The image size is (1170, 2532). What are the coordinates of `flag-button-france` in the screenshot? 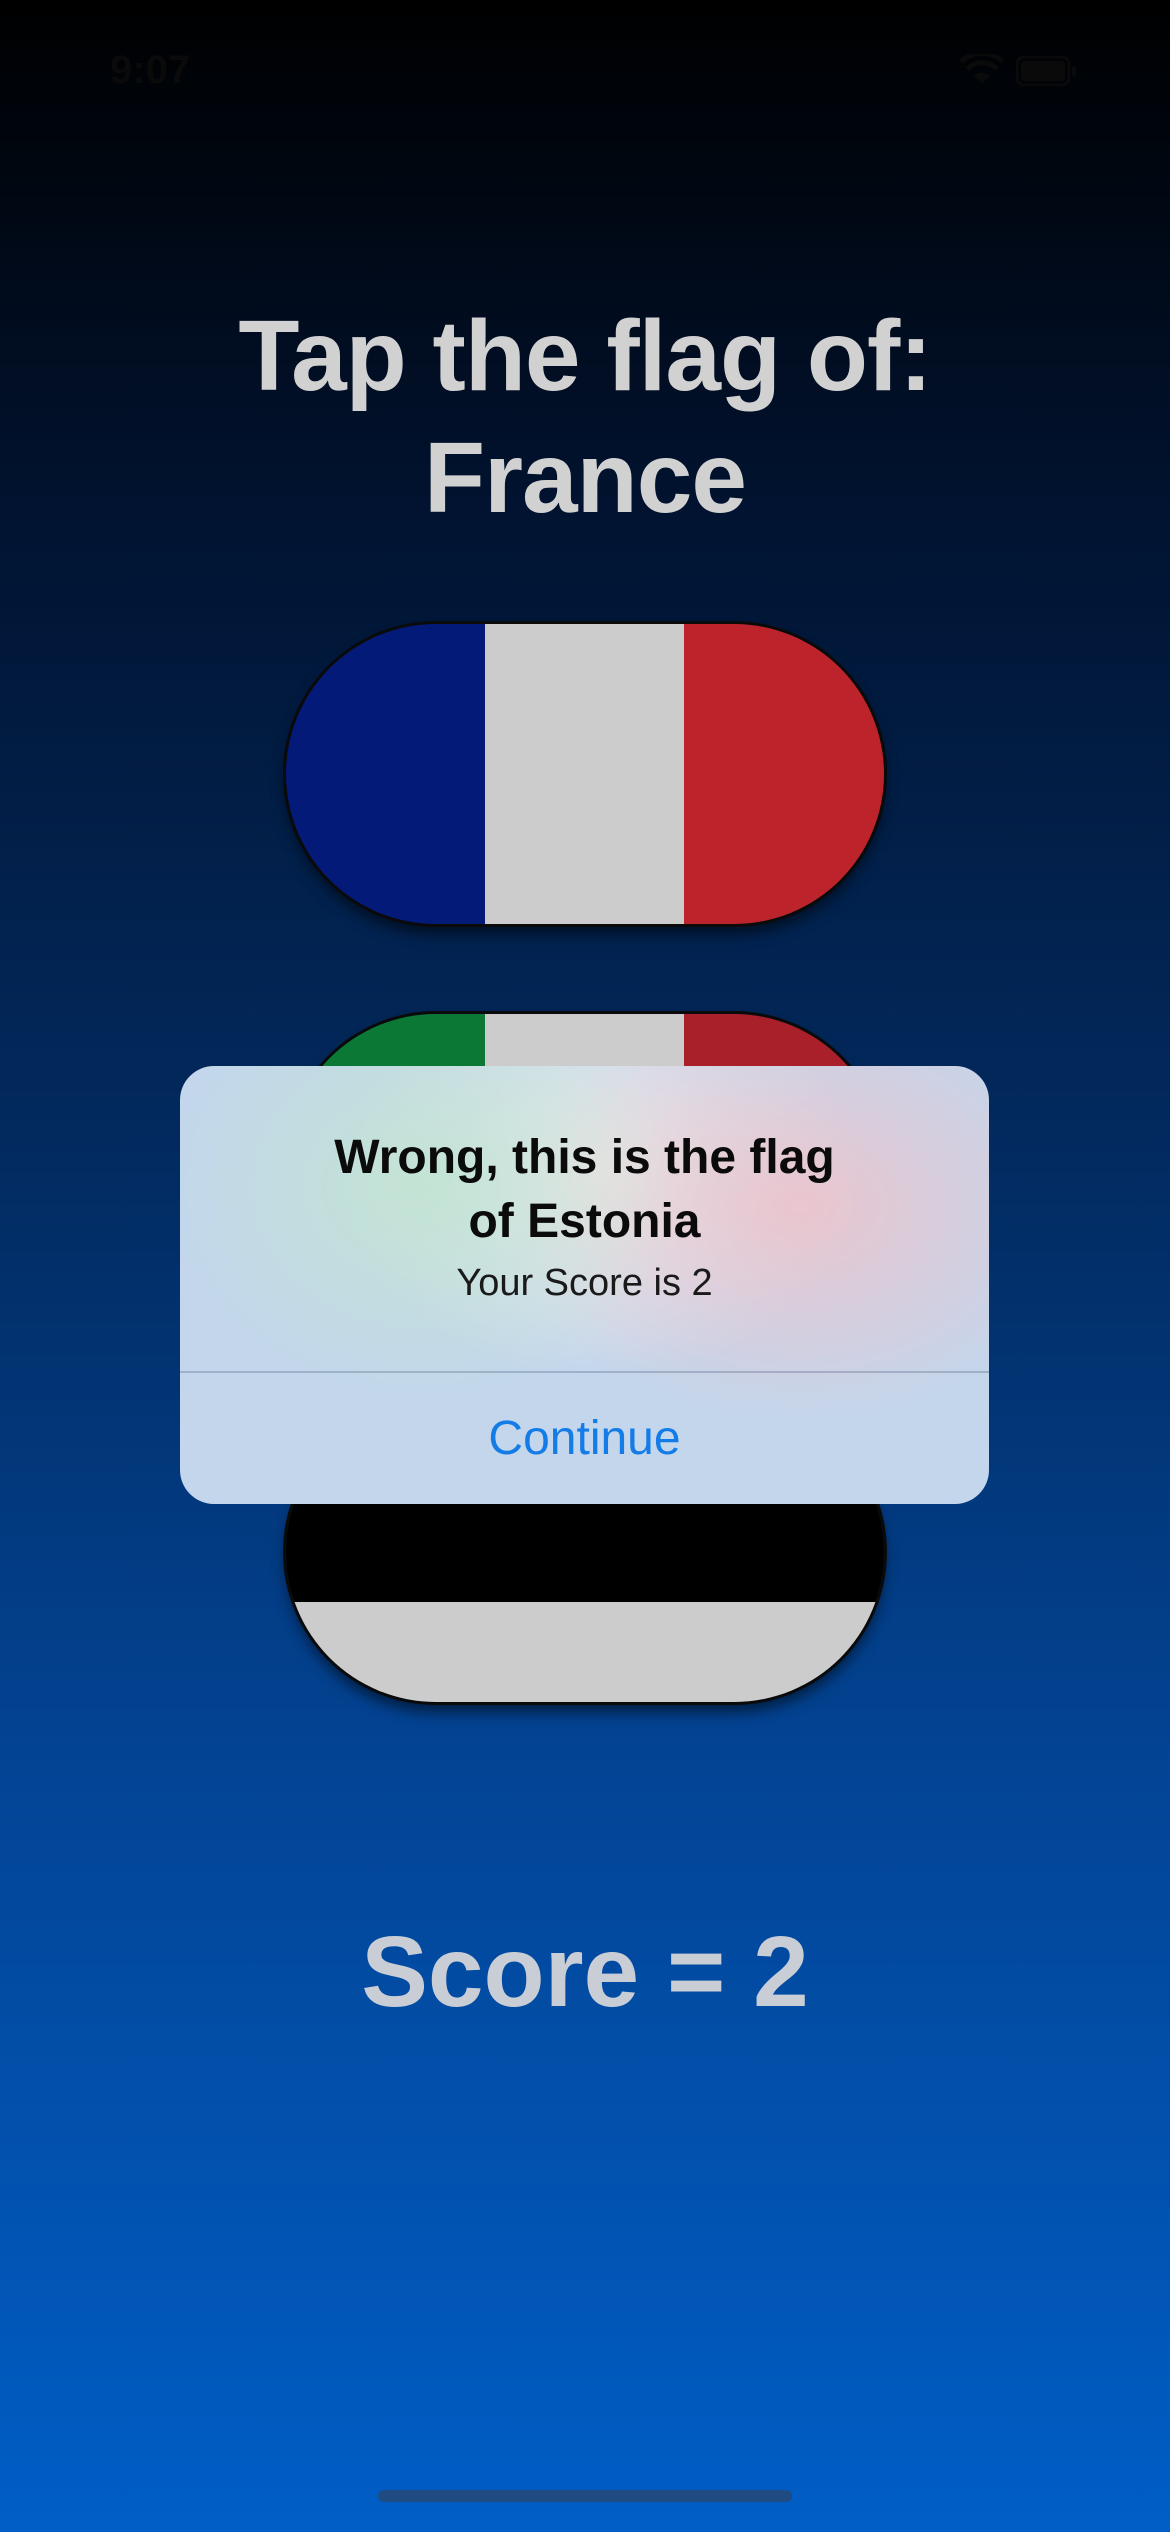 It's located at (585, 774).